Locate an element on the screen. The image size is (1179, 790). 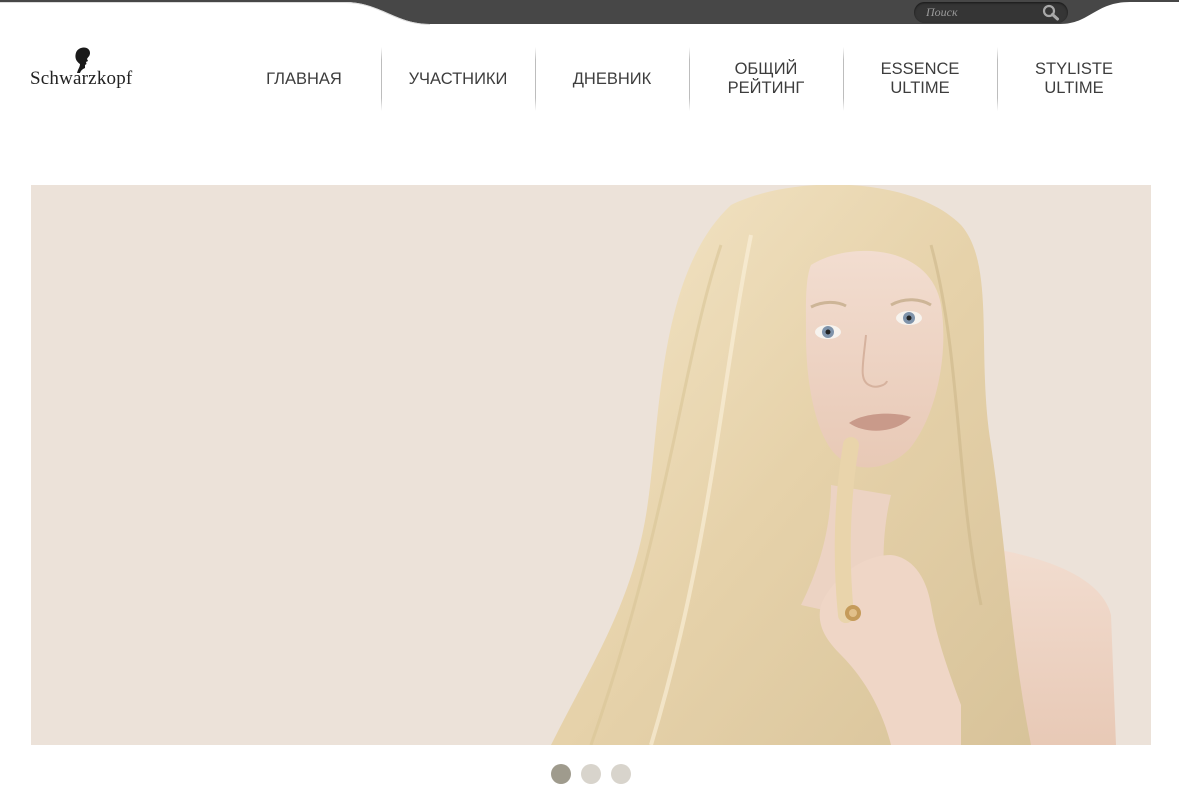
search-box is located at coordinates (991, 12).